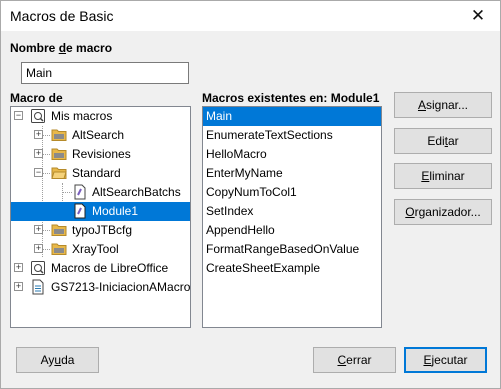  I want to click on tree-item-document: + GS7213-IniciacionAMacros, so click(100, 287).